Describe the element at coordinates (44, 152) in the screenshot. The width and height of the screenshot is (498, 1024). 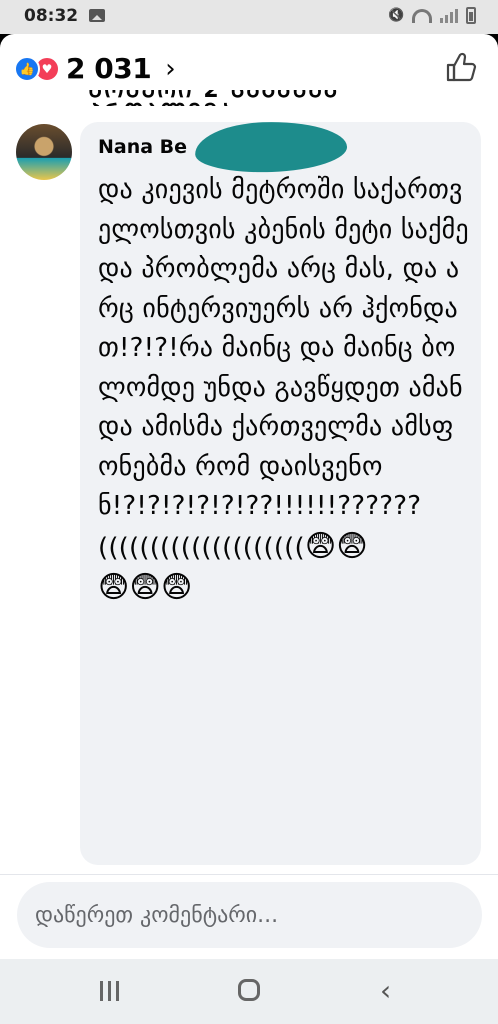
I see `avatar` at that location.